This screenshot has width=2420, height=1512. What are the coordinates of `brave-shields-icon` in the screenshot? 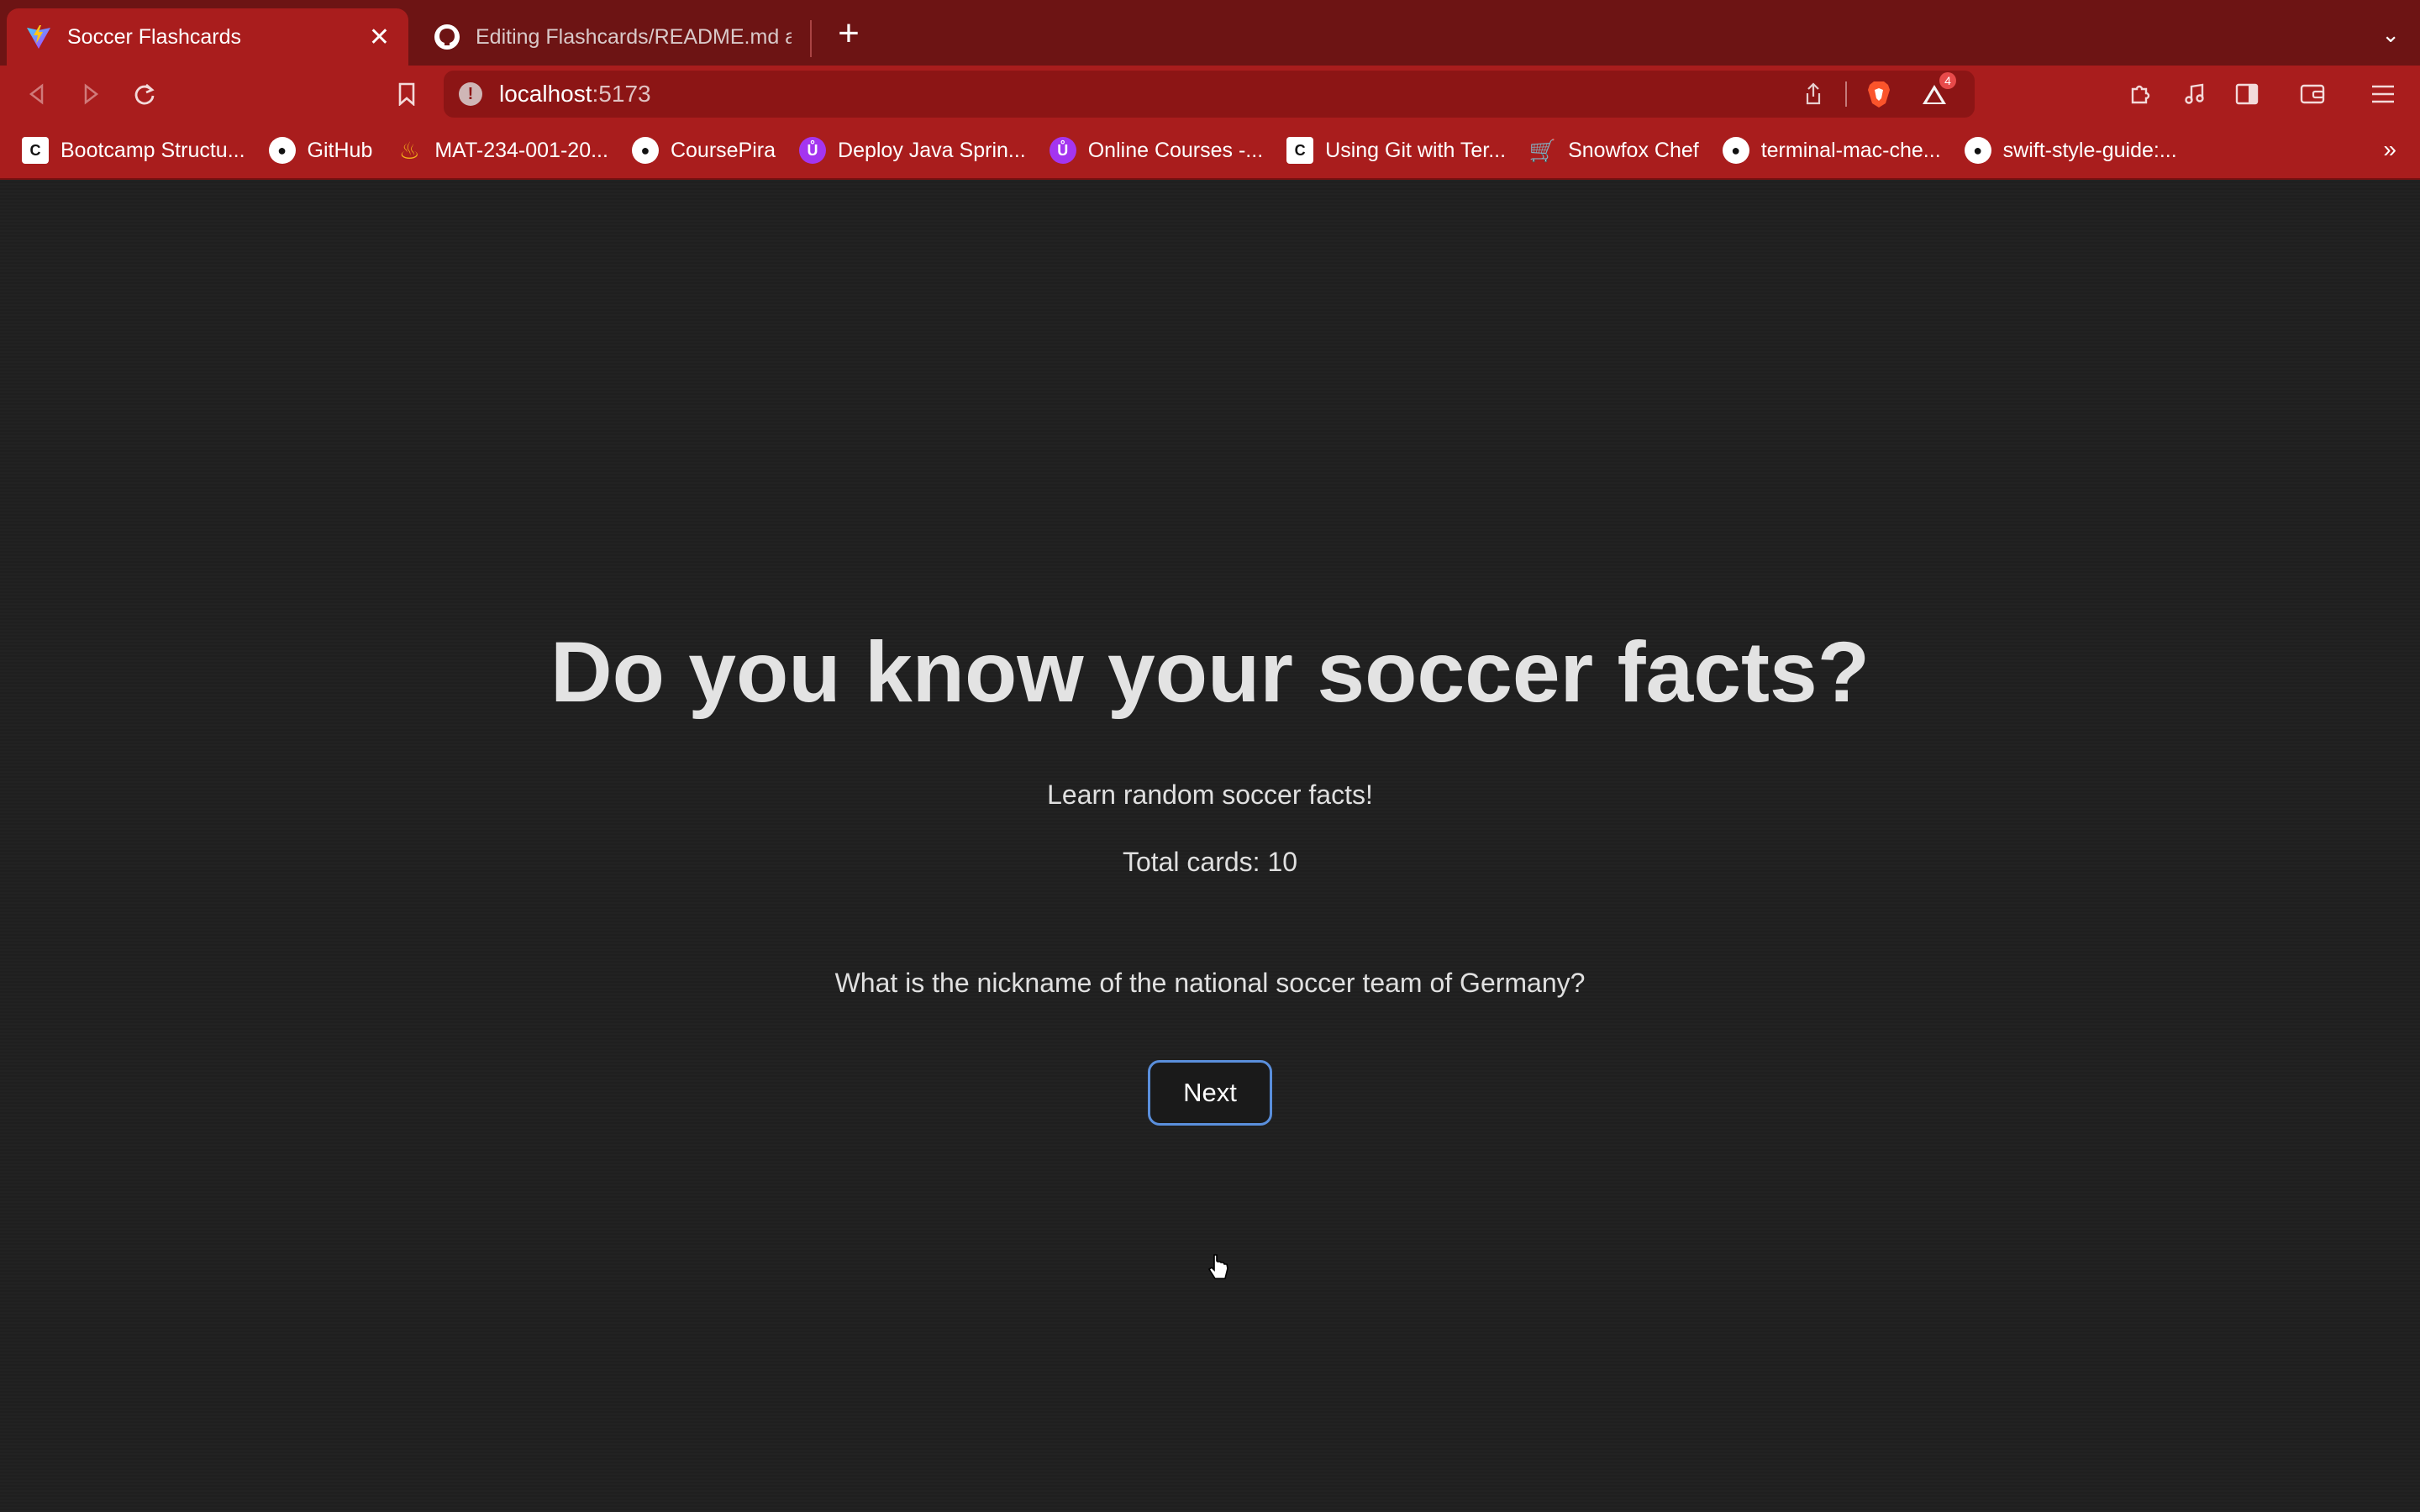 It's located at (1879, 94).